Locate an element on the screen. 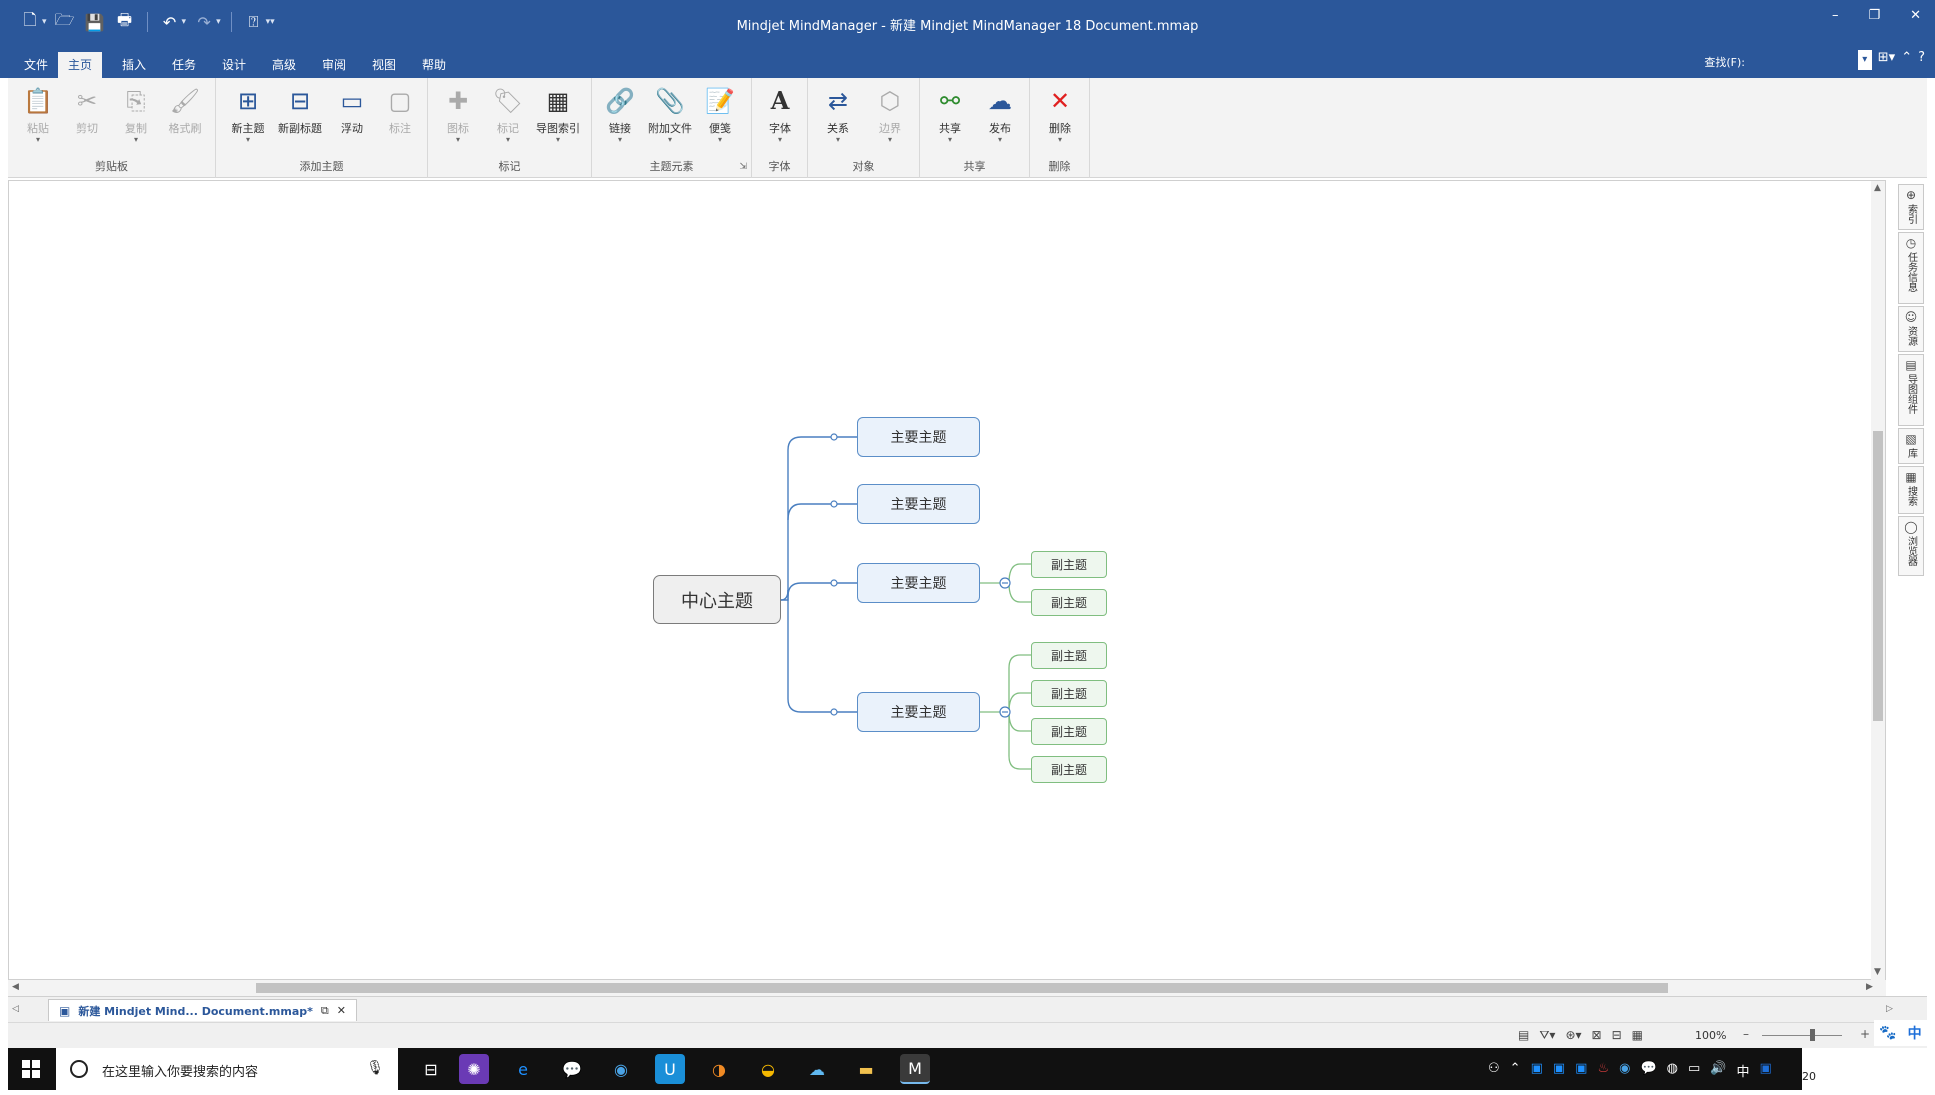  tab-task: 任务 is located at coordinates (184, 65).